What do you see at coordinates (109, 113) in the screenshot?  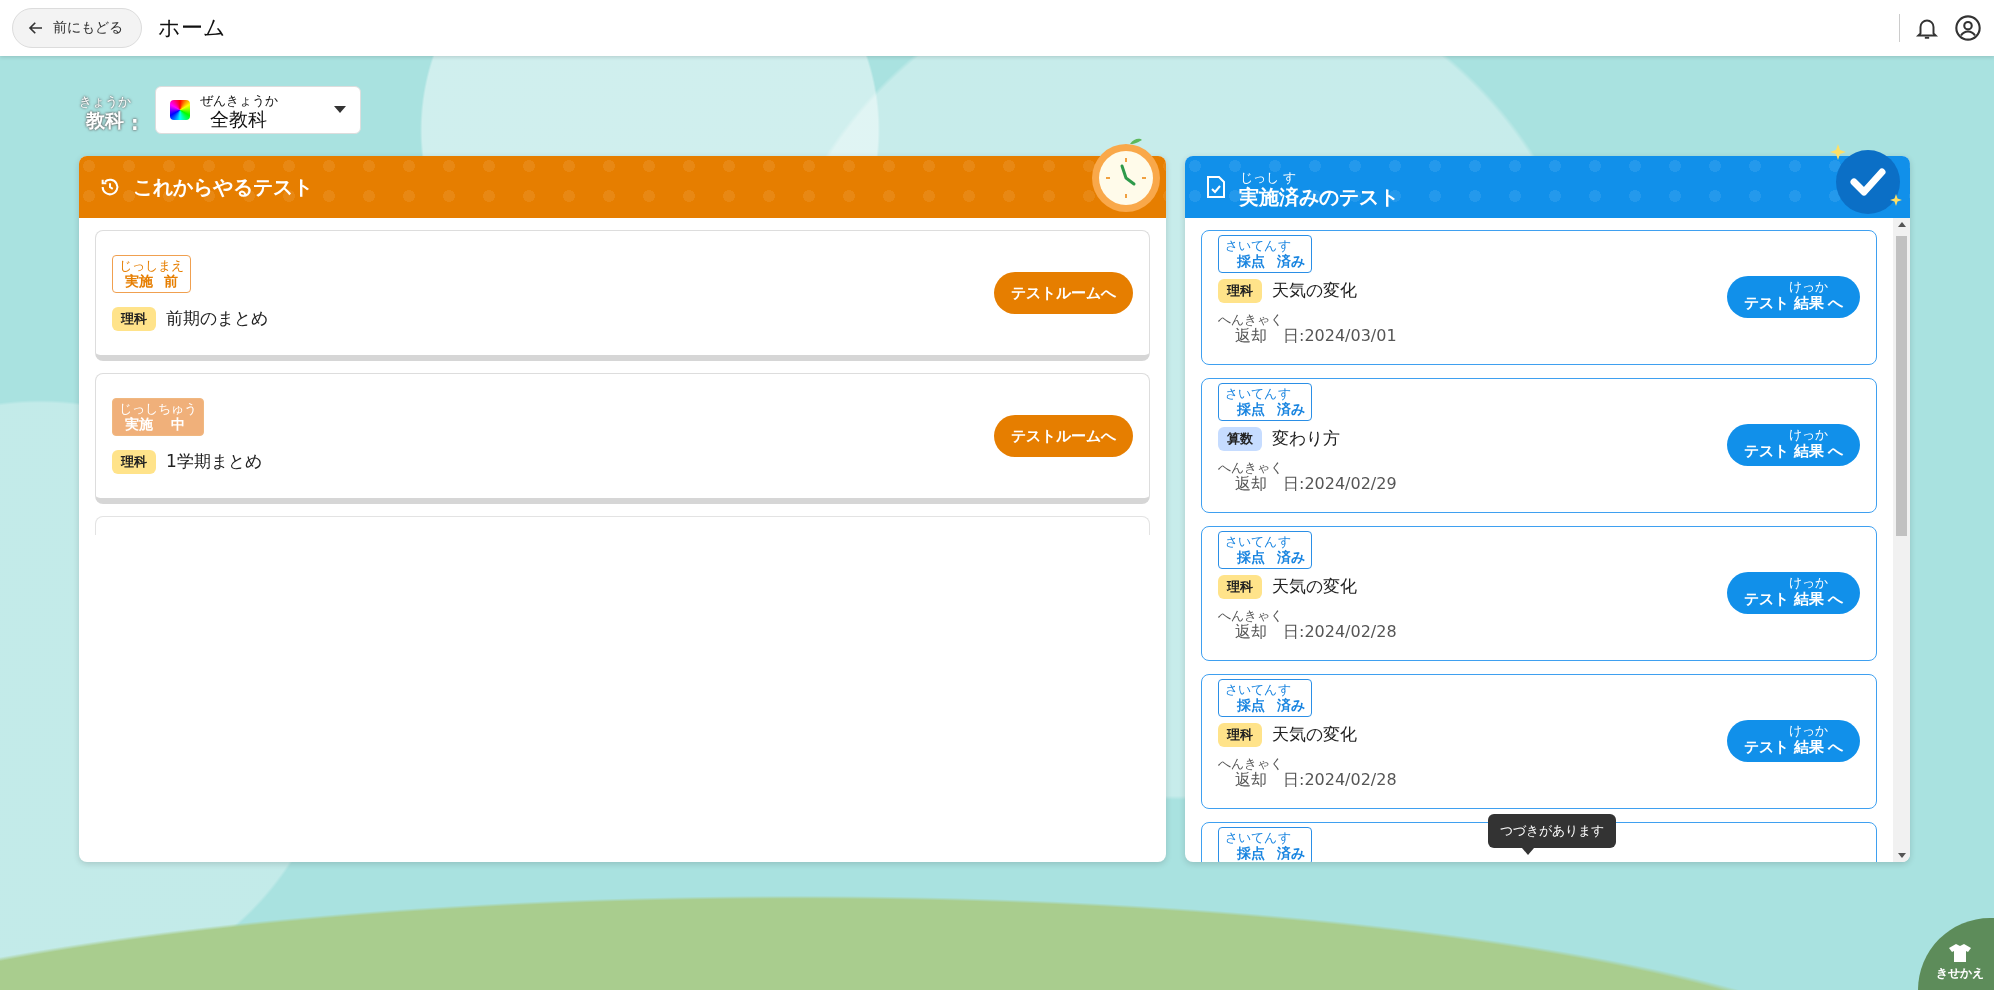 I see `subject-label: きょうか 教科 :` at bounding box center [109, 113].